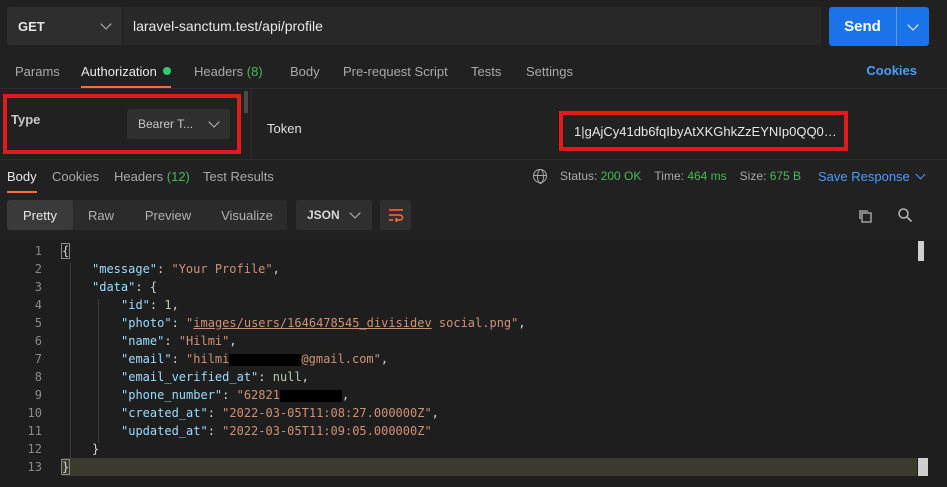 The height and width of the screenshot is (487, 947). Describe the element at coordinates (785, 176) in the screenshot. I see `size-value: 675 B` at that location.